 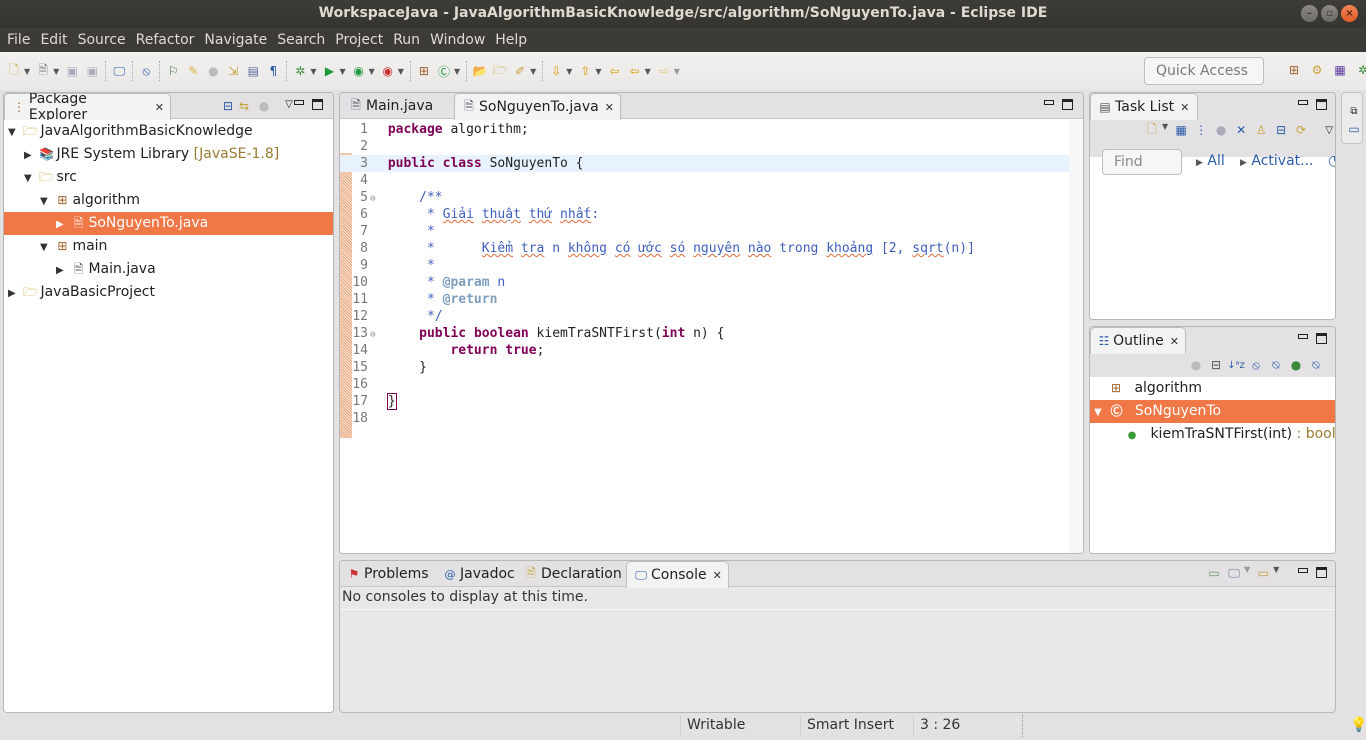 I want to click on forward-dropdown-arrow: ▼, so click(x=677, y=71).